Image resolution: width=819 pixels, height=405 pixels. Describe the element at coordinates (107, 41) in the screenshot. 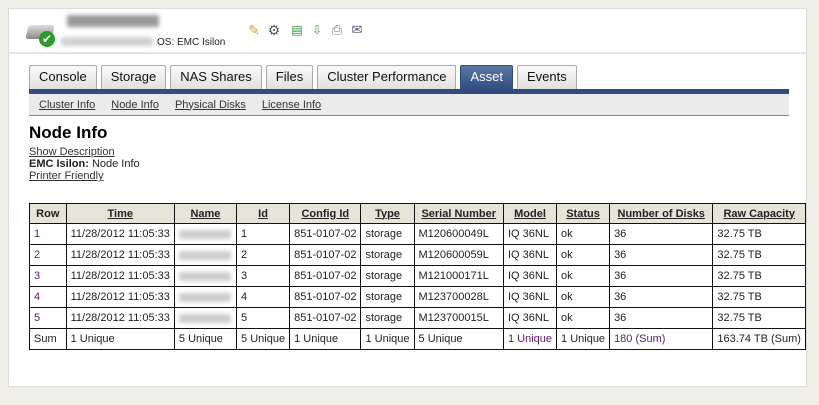

I see `device-address-redacted` at that location.